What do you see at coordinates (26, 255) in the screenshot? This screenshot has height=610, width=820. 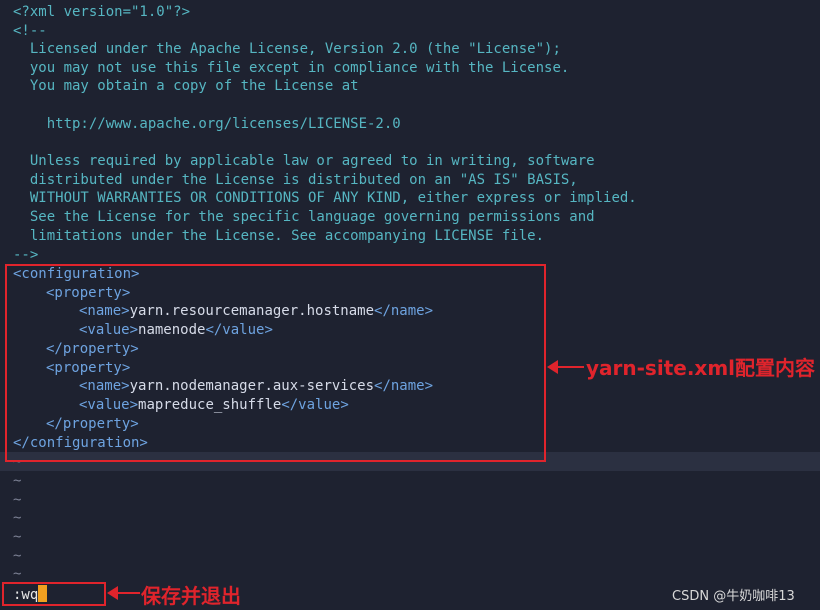 I see `comment-close: -->` at bounding box center [26, 255].